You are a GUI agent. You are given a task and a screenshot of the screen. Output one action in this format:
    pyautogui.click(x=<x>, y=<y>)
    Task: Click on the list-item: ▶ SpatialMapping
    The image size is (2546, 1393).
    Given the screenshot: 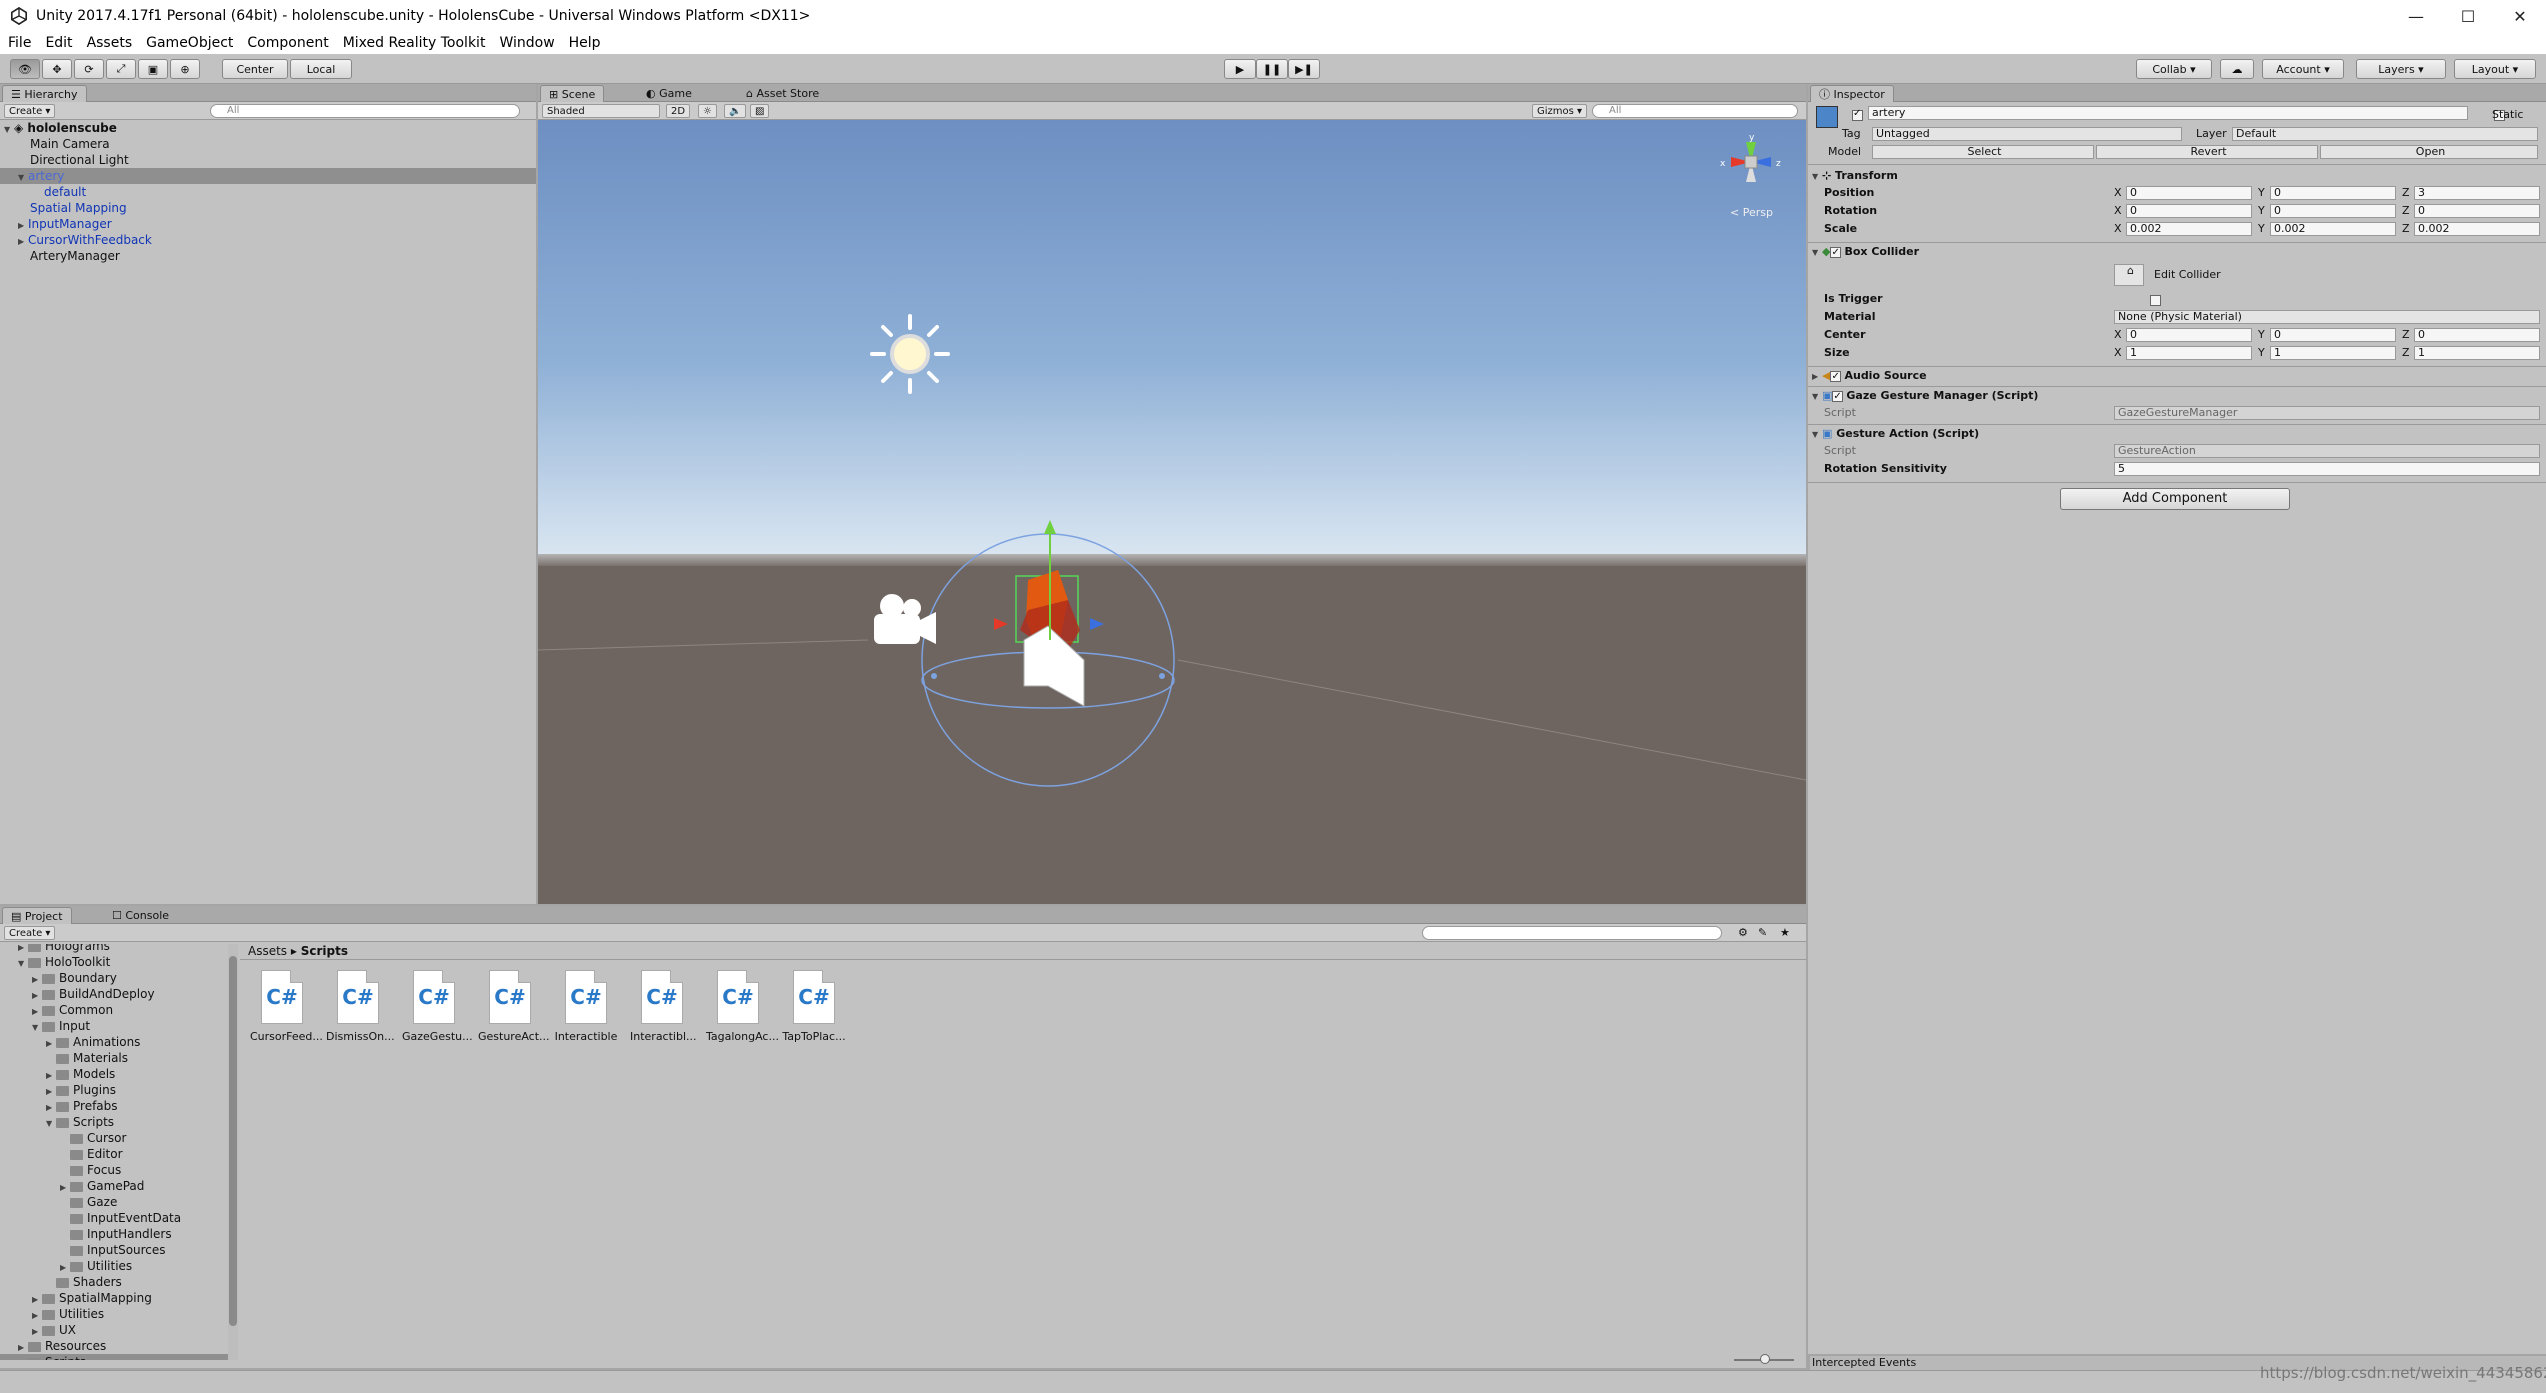 What is the action you would take?
    pyautogui.click(x=114, y=1298)
    